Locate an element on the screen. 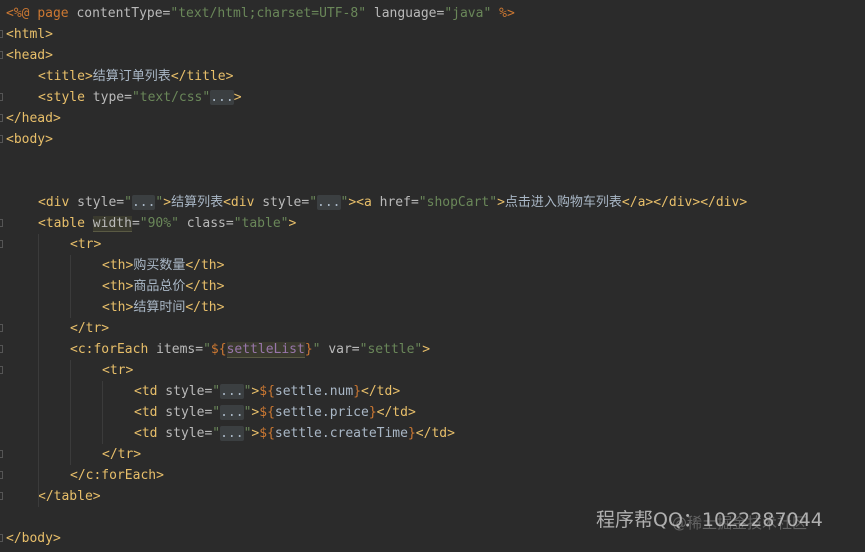 The image size is (865, 552). code-text: </table> is located at coordinates (69, 496).